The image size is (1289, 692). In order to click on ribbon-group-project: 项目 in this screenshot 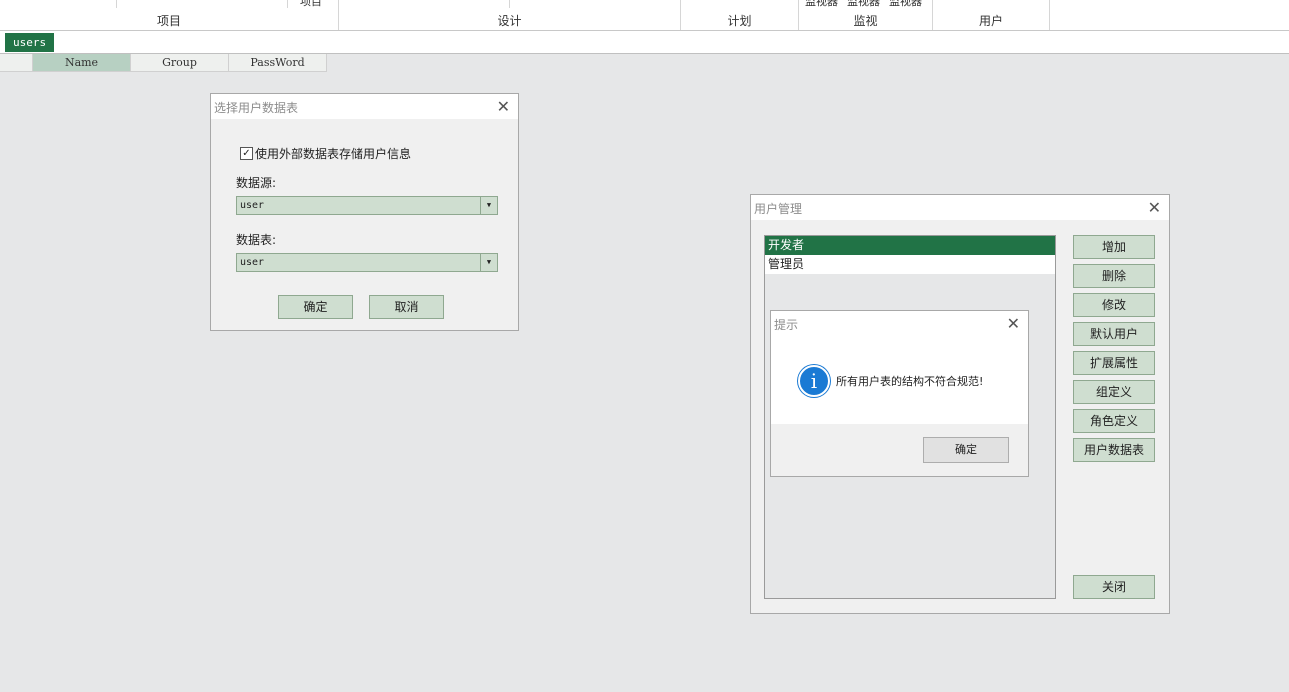, I will do `click(169, 15)`.